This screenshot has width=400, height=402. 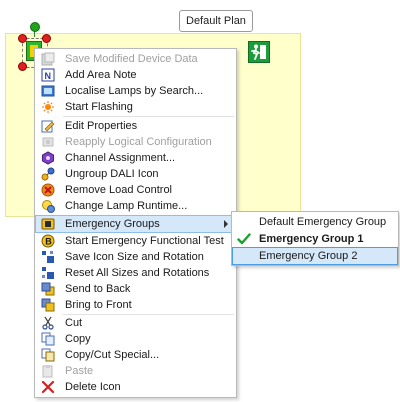 I want to click on menu-item-label: Copy, so click(x=78, y=339).